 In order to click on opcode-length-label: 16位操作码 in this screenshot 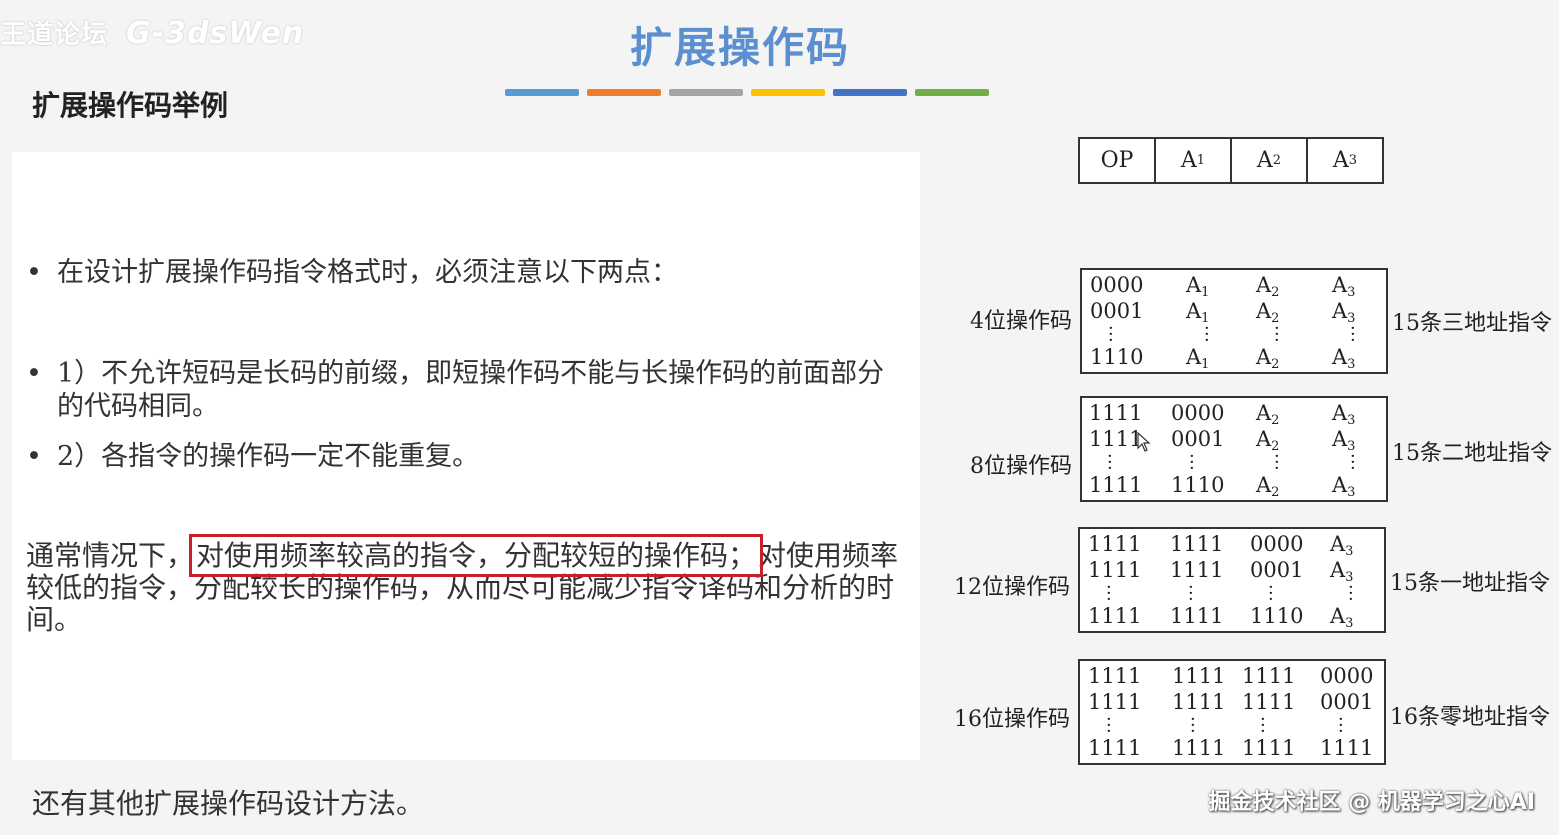, I will do `click(1012, 719)`.